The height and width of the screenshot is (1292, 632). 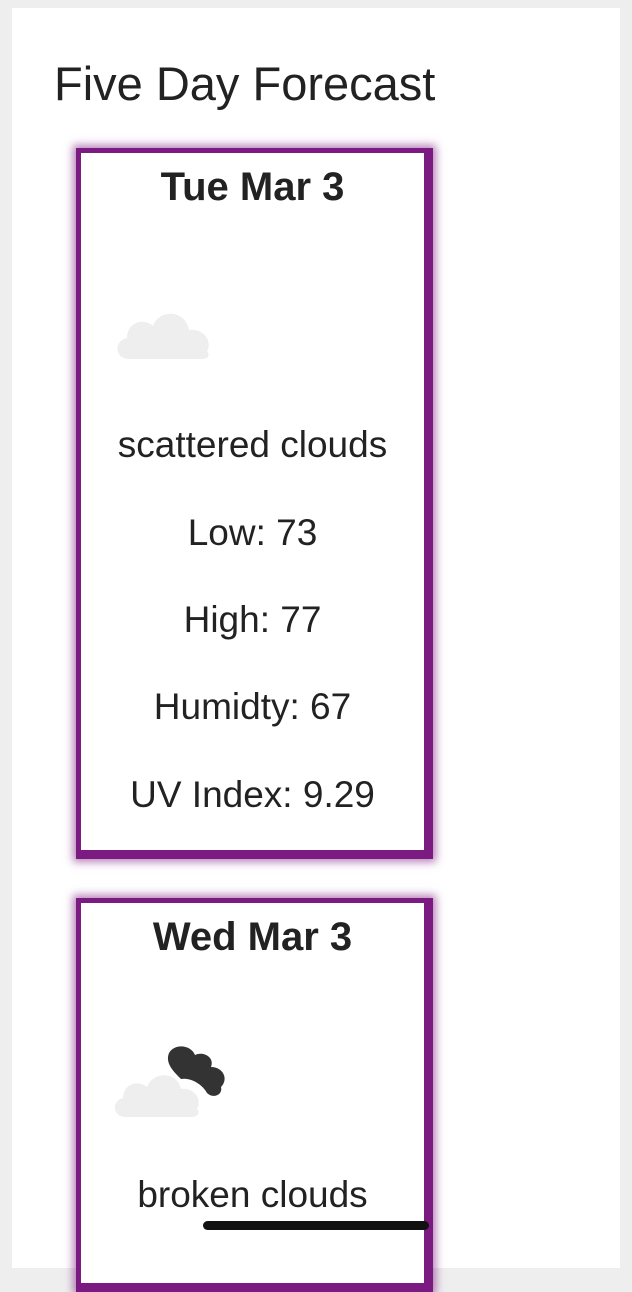 I want to click on broken-clouds-icon, so click(x=169, y=1081).